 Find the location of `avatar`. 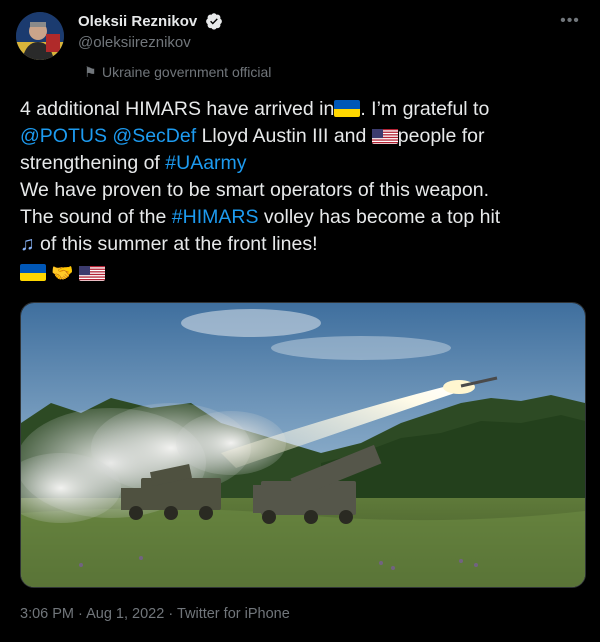

avatar is located at coordinates (40, 36).